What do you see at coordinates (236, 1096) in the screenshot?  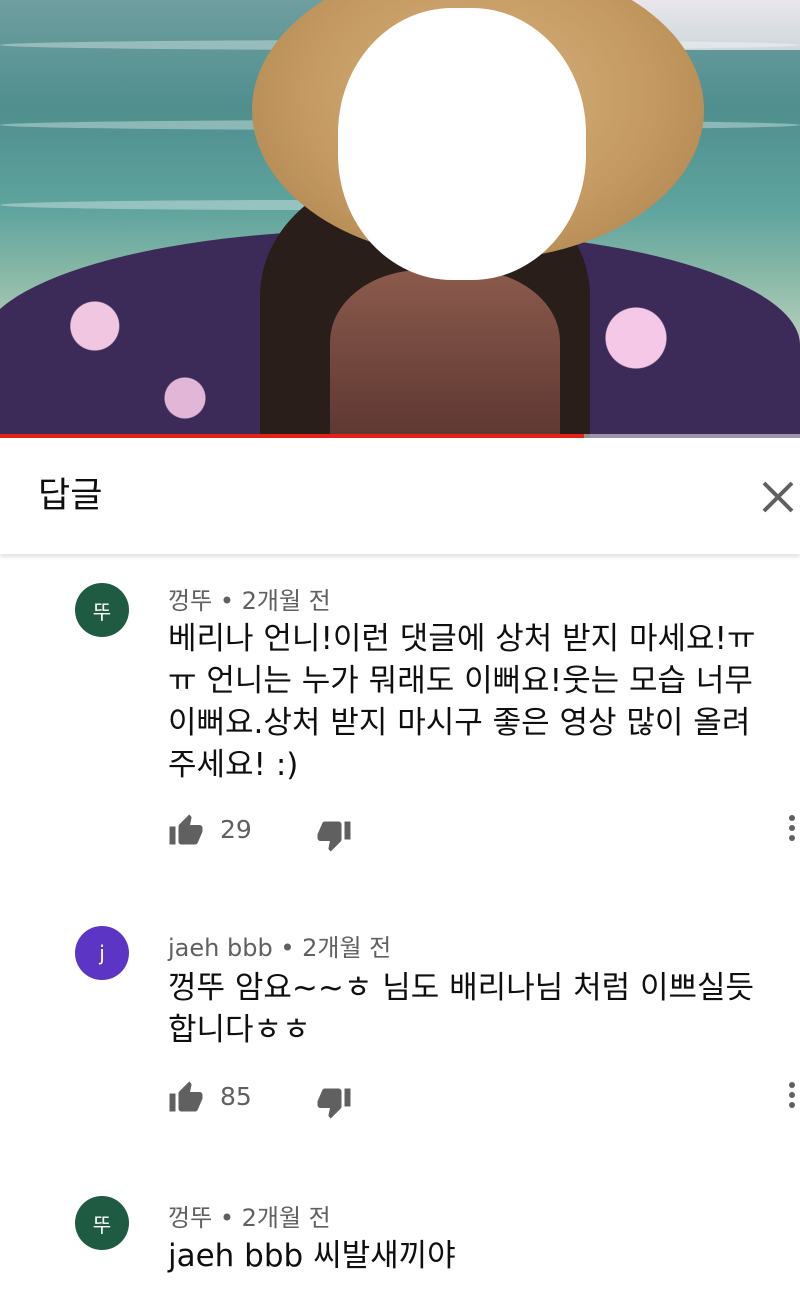 I see `like-count: 85` at bounding box center [236, 1096].